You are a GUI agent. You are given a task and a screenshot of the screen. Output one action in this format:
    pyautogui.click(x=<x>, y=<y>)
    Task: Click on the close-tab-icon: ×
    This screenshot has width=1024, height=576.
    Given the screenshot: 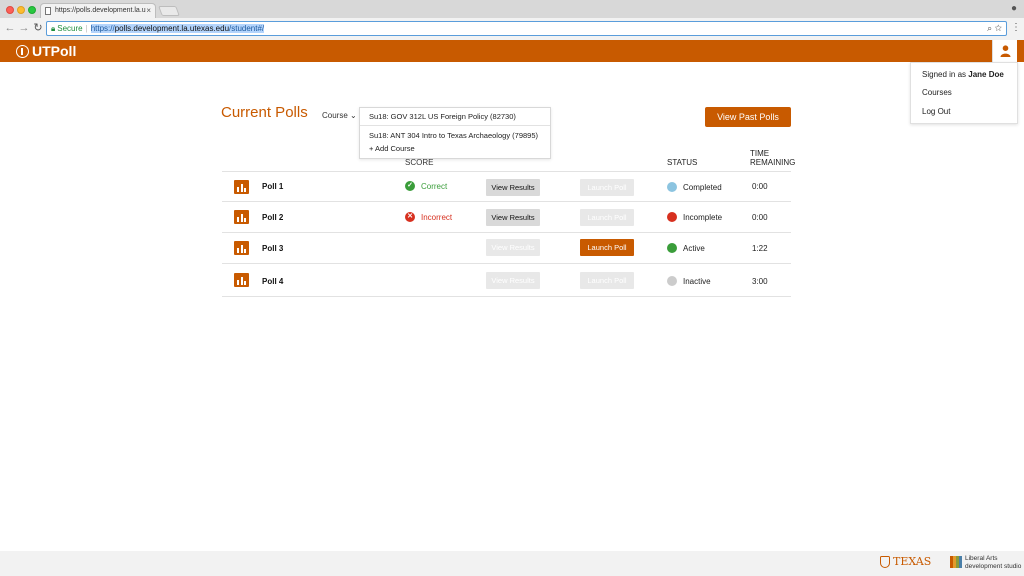 What is the action you would take?
    pyautogui.click(x=148, y=11)
    